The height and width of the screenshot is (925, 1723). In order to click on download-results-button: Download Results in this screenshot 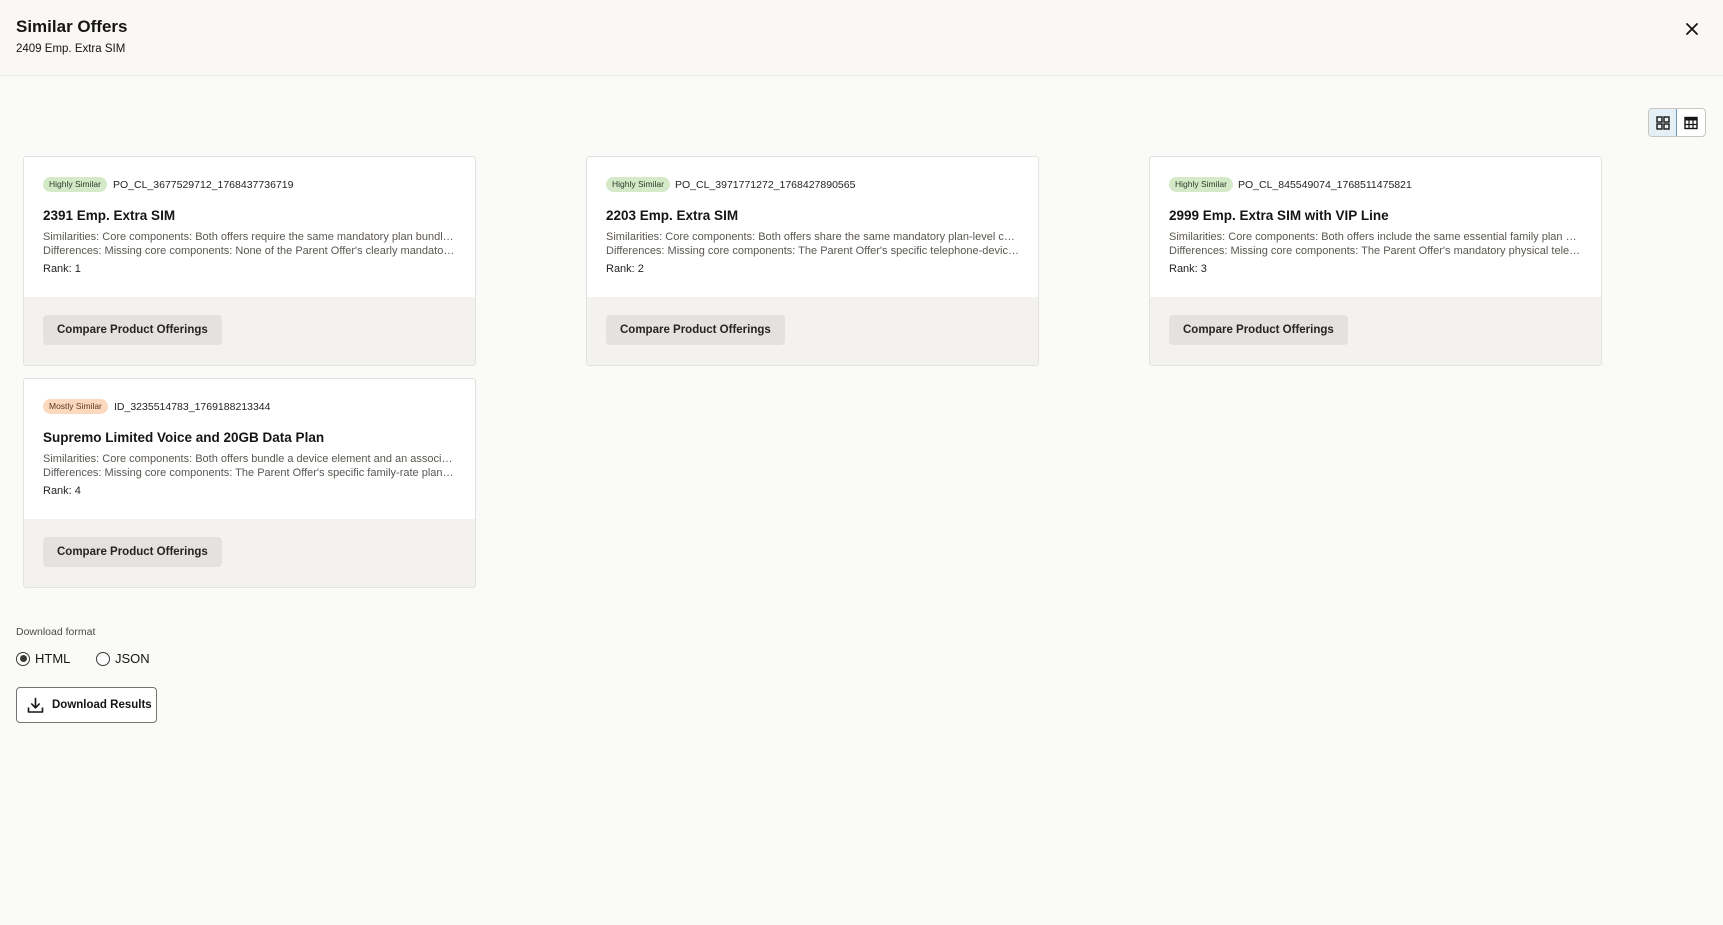, I will do `click(86, 705)`.